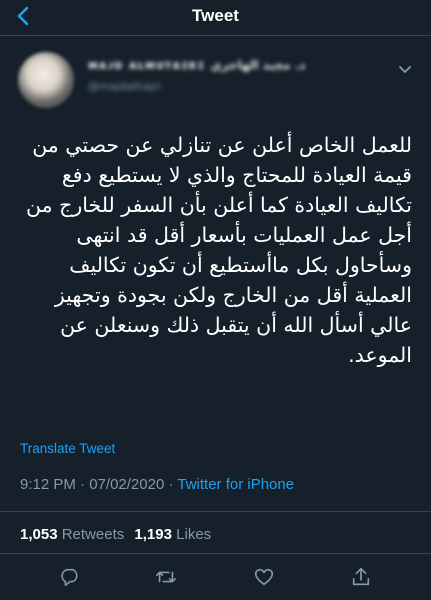 This screenshot has width=431, height=600. I want to click on retweet-icon, so click(166, 577).